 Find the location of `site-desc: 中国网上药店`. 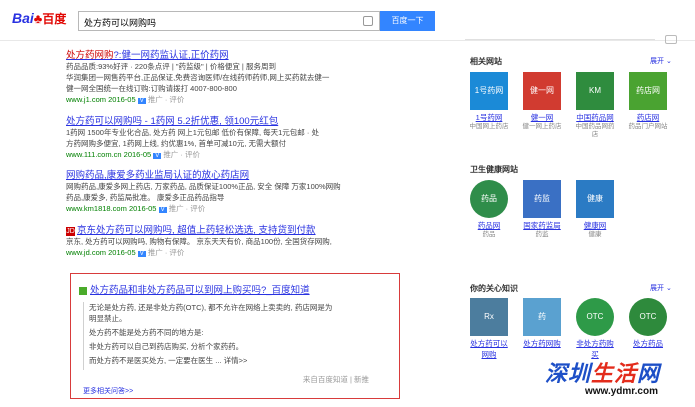

site-desc: 中国网上药店 is located at coordinates (489, 126).